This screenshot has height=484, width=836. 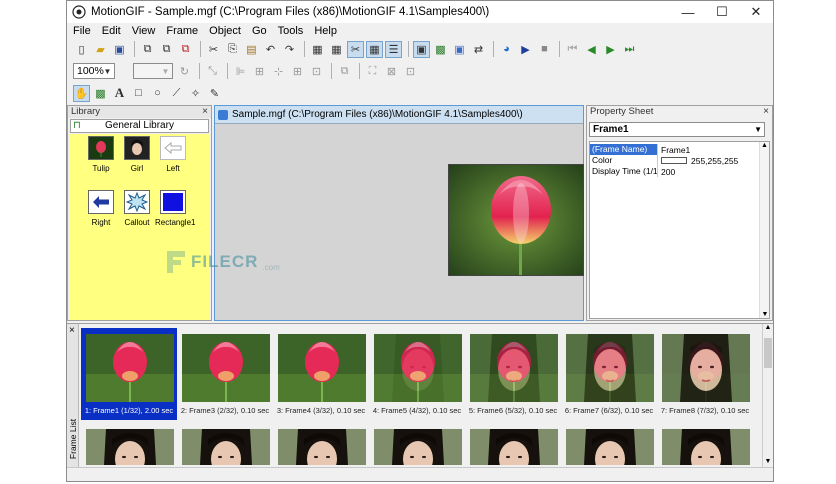 I want to click on property-row: Color 255,255,255, so click(x=675, y=160).